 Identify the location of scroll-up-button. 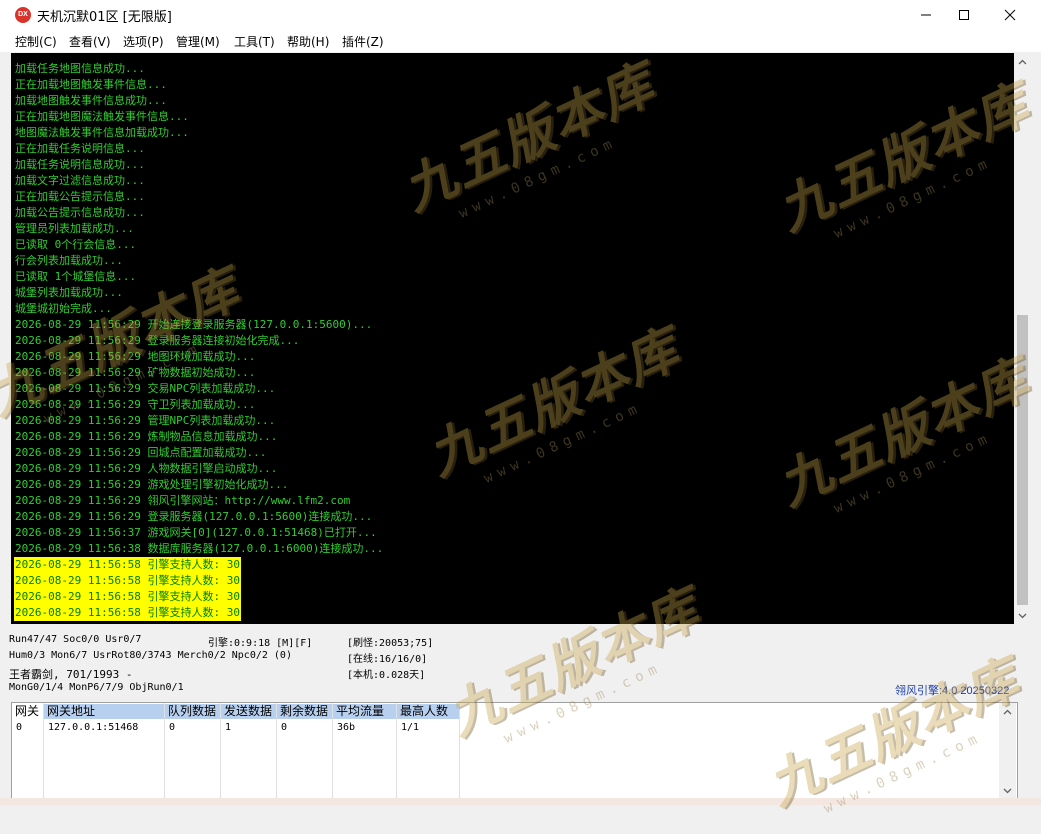
(1022, 61).